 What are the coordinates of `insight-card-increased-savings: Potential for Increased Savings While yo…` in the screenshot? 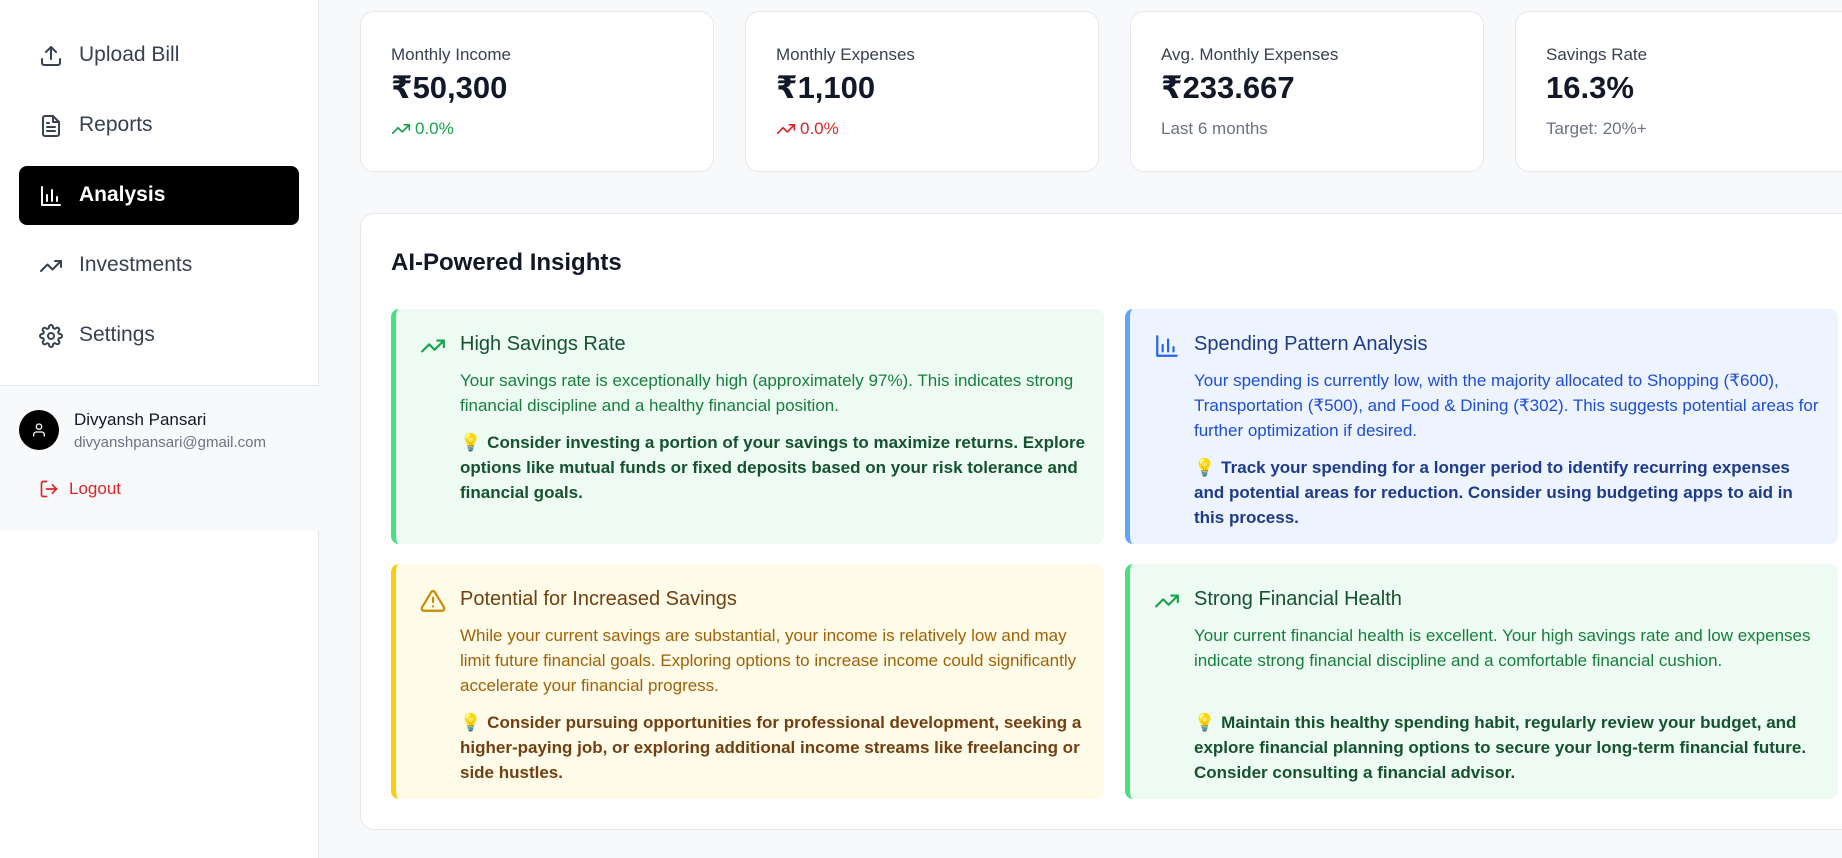 It's located at (747, 681).